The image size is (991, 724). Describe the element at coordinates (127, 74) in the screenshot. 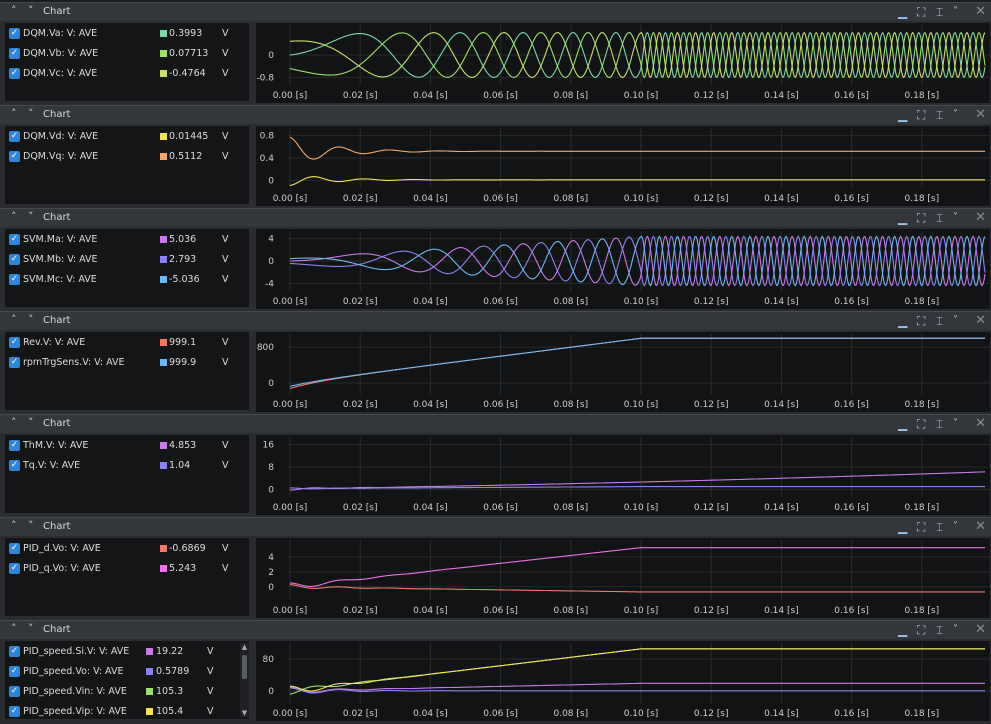

I see `signal-row: ✓ DQM.Vc: V: AVE -0.4764 V` at that location.